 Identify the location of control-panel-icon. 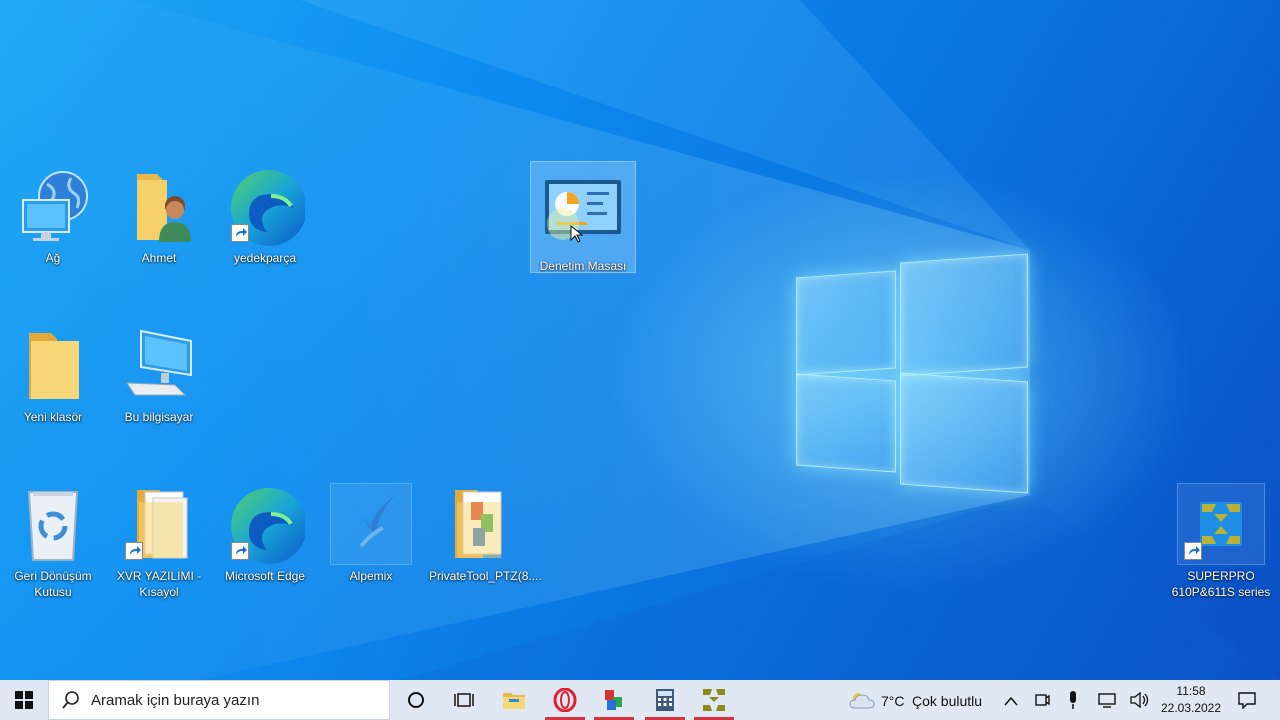
(583, 214).